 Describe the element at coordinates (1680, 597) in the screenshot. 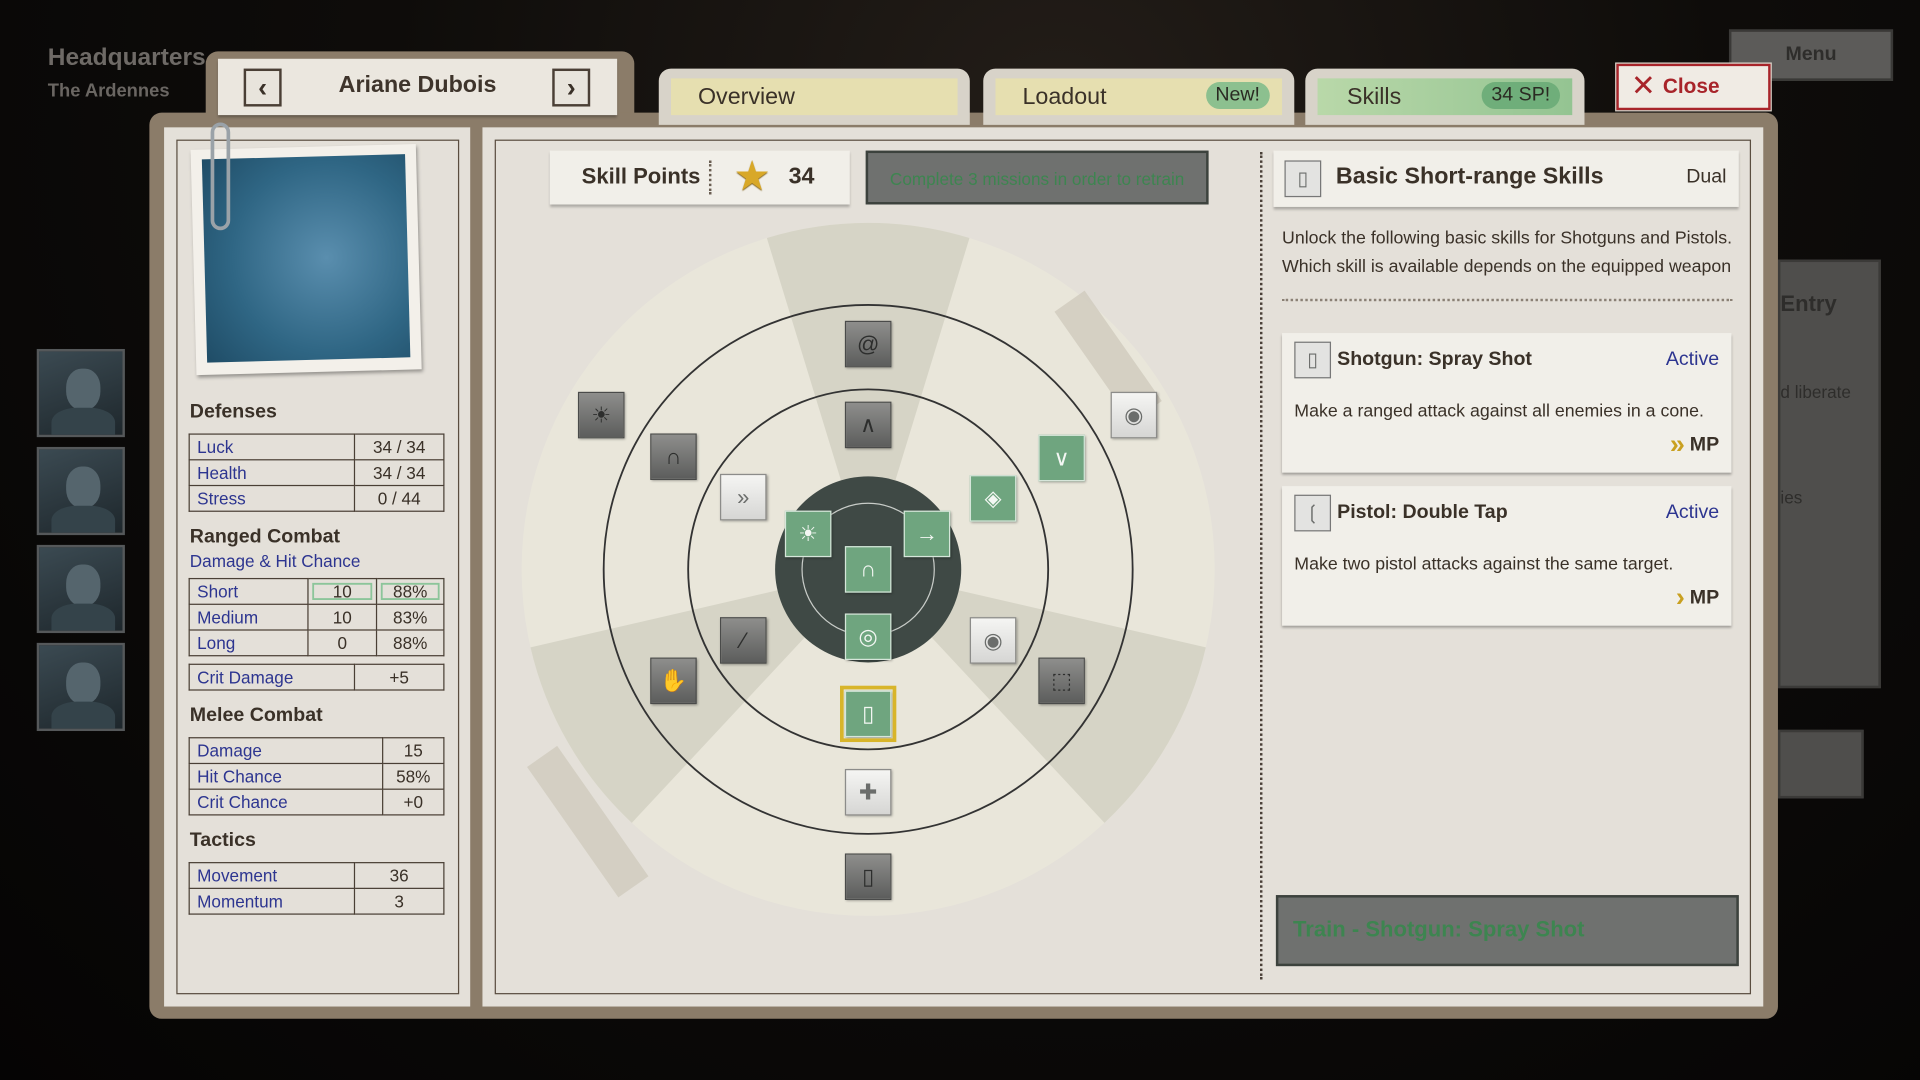

I see `chevron-icon: ›` at that location.